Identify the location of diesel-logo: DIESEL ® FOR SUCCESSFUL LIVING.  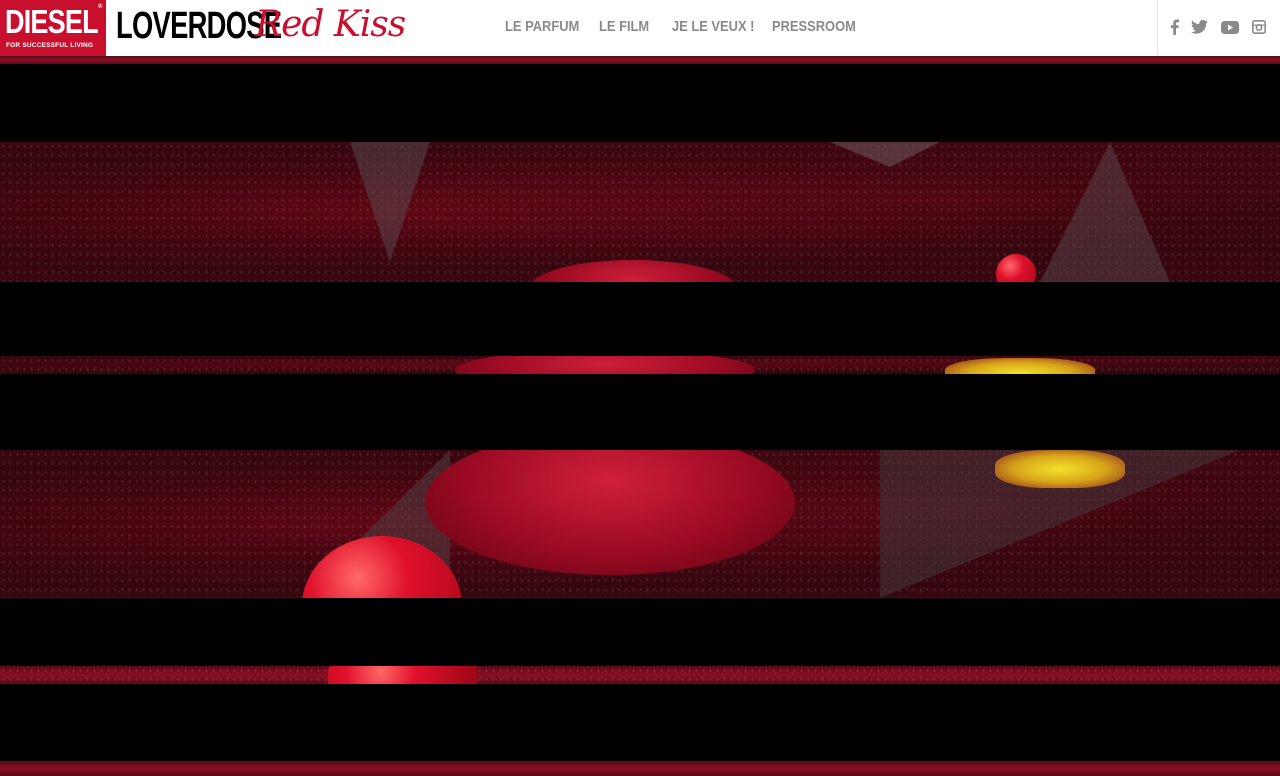
(53, 28).